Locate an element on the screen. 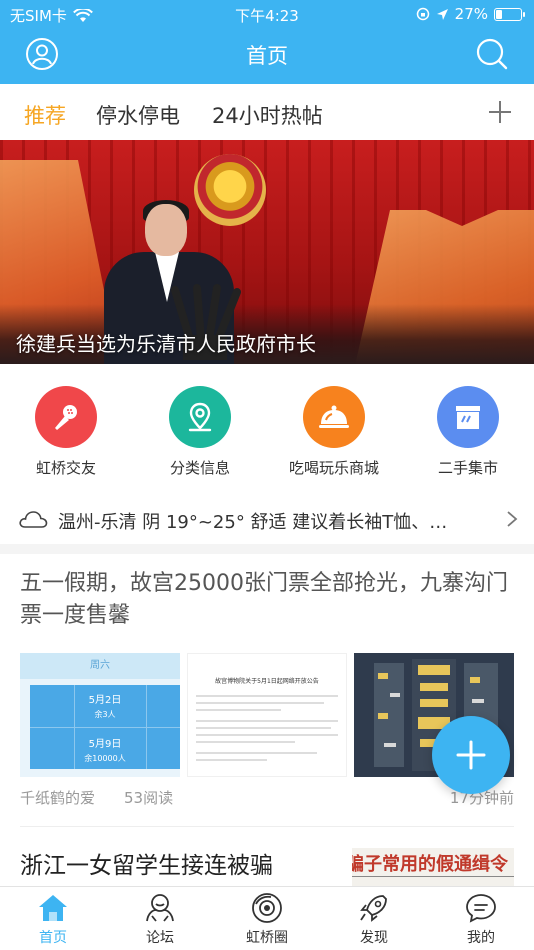 The image size is (534, 950). rotation-lock-icon is located at coordinates (422, 14).